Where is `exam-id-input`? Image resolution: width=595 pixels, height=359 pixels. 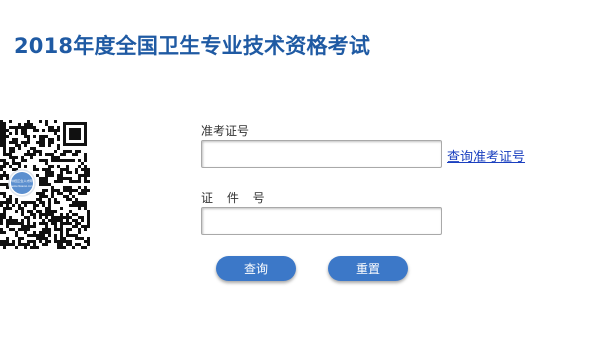
exam-id-input is located at coordinates (321, 154).